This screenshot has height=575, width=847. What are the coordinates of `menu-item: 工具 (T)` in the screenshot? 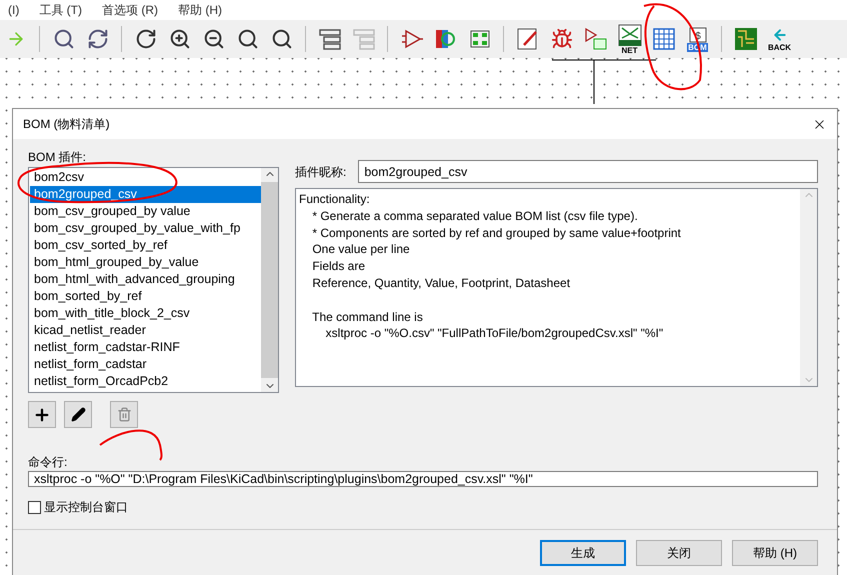 It's located at (60, 10).